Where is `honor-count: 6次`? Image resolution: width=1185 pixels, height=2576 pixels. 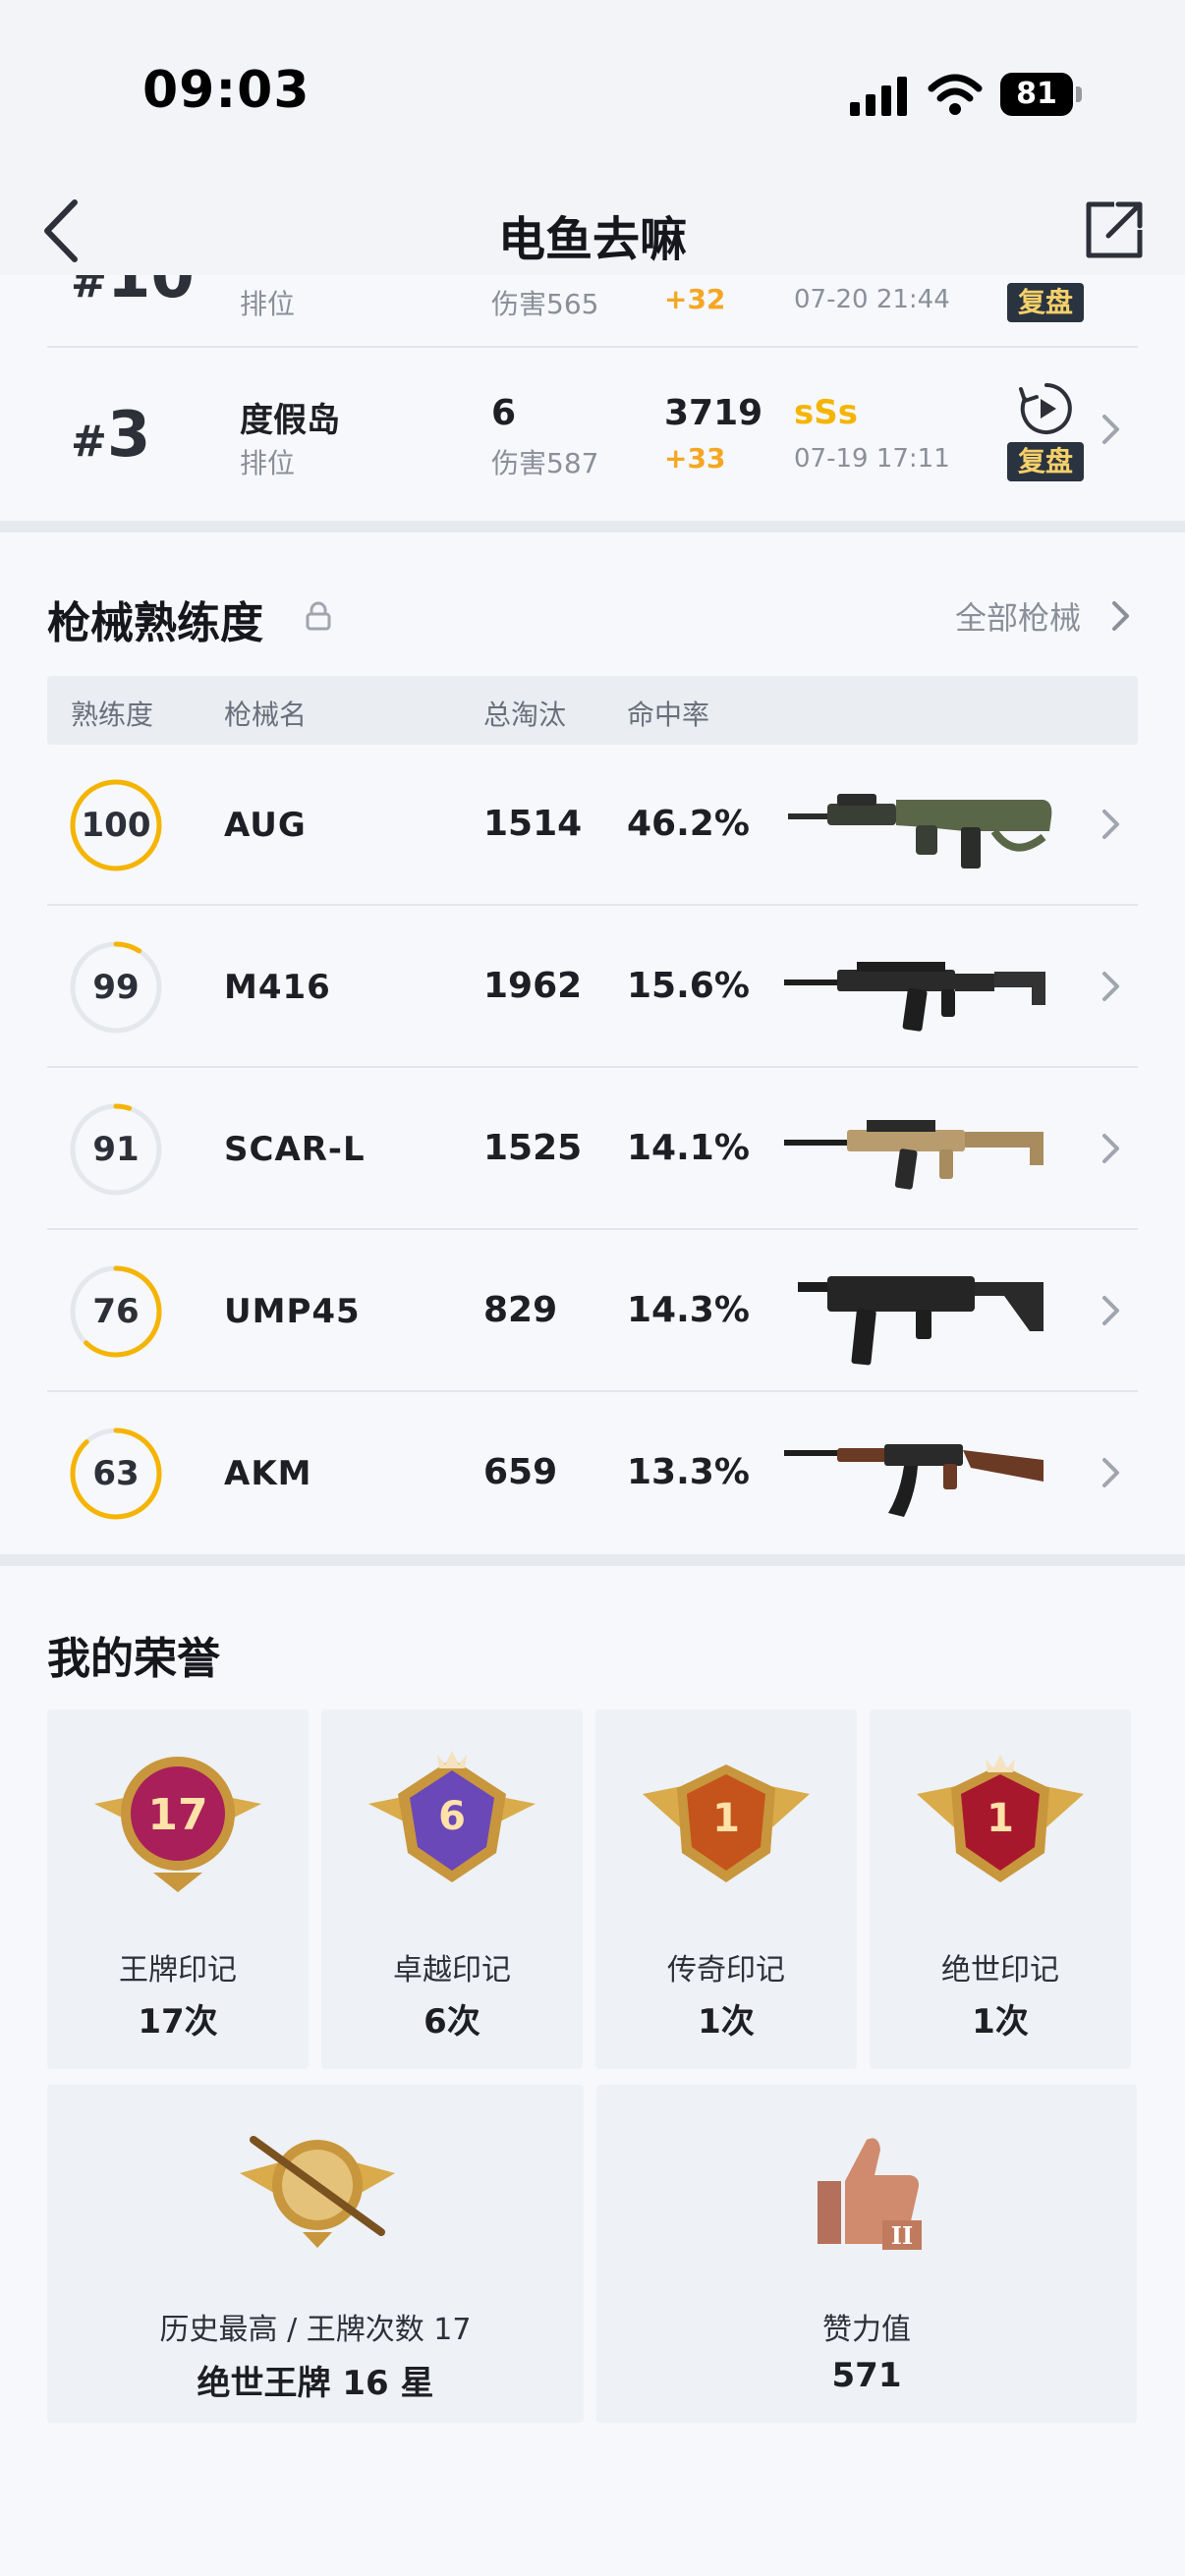 honor-count: 6次 is located at coordinates (452, 2022).